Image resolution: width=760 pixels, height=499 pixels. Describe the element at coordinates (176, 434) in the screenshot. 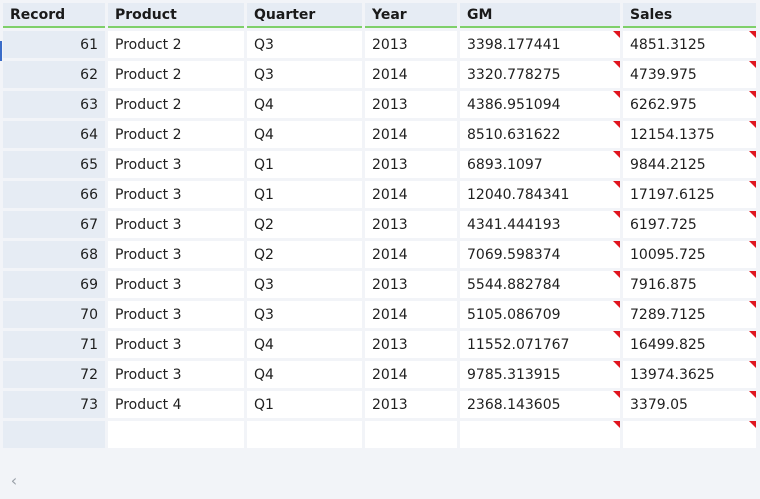

I see `cell-product` at that location.